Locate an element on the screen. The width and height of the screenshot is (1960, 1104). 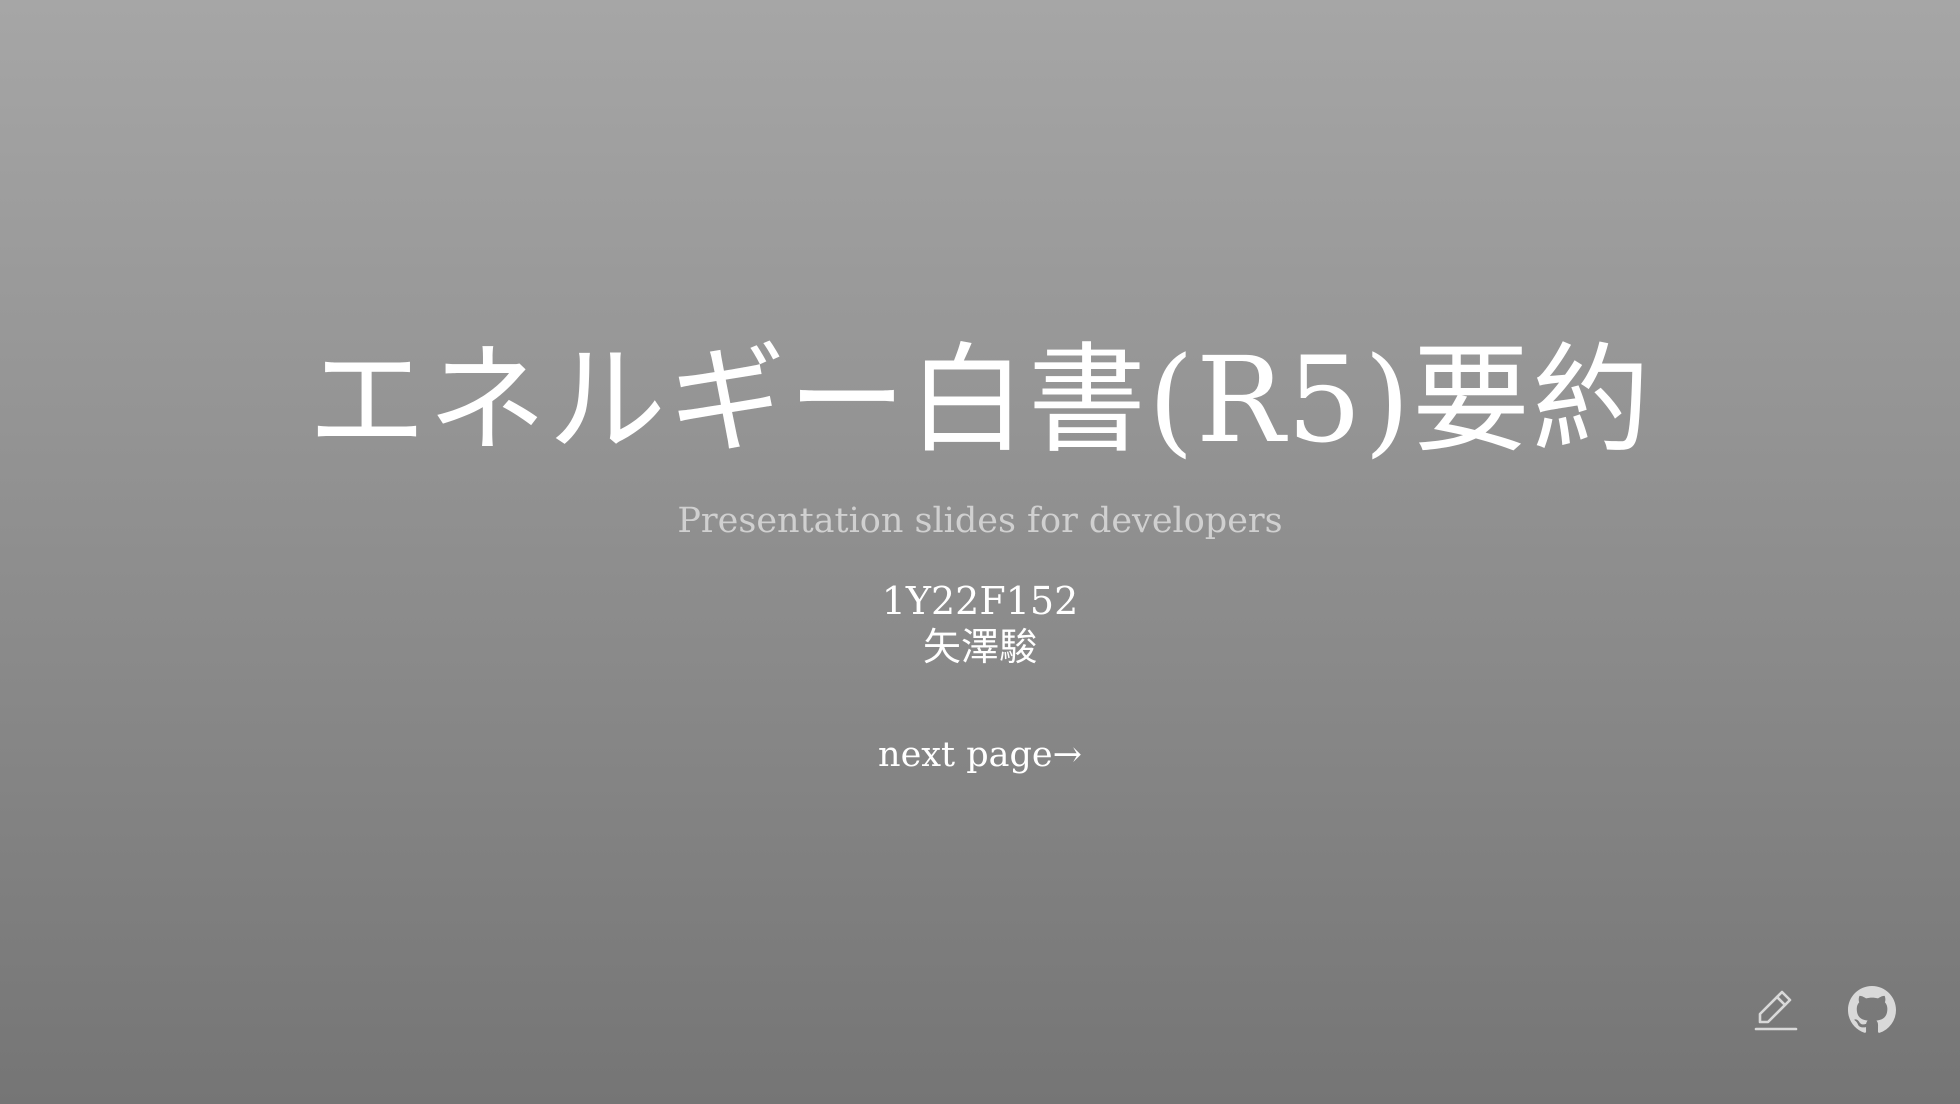
edit-button is located at coordinates (1776, 1010).